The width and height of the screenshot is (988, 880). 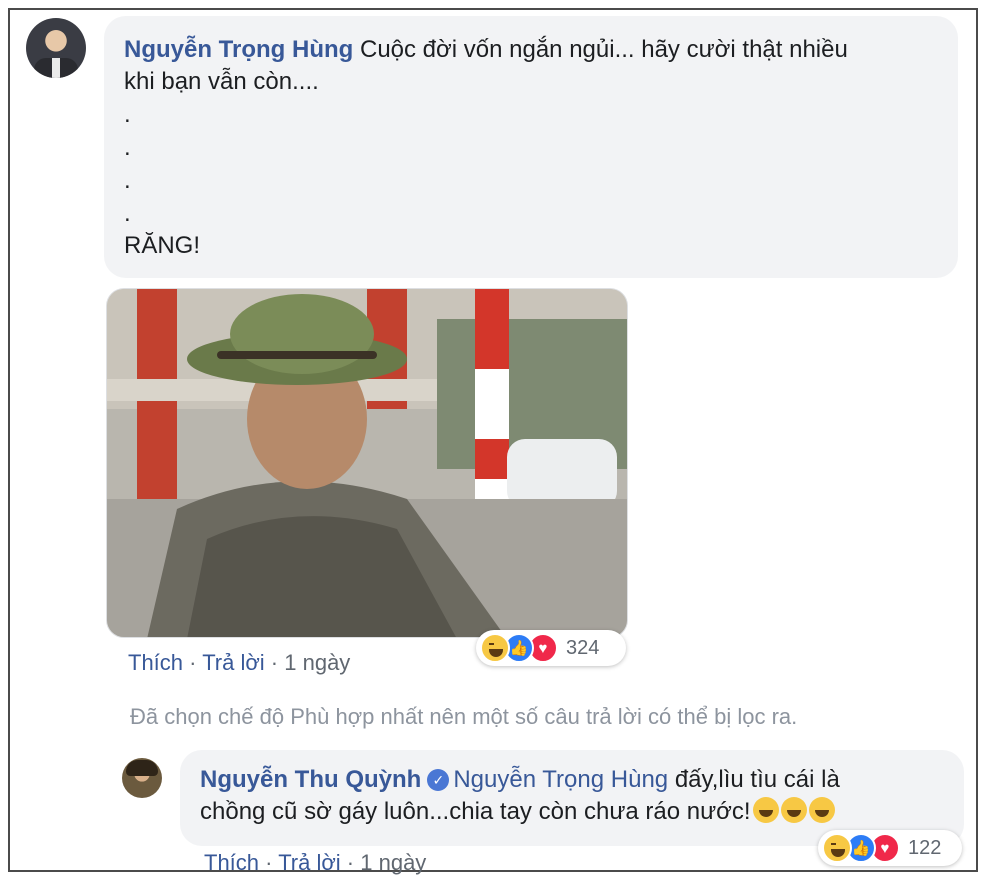 What do you see at coordinates (560, 779) in the screenshot?
I see `mention-link: Nguyễn Trọng Hùng` at bounding box center [560, 779].